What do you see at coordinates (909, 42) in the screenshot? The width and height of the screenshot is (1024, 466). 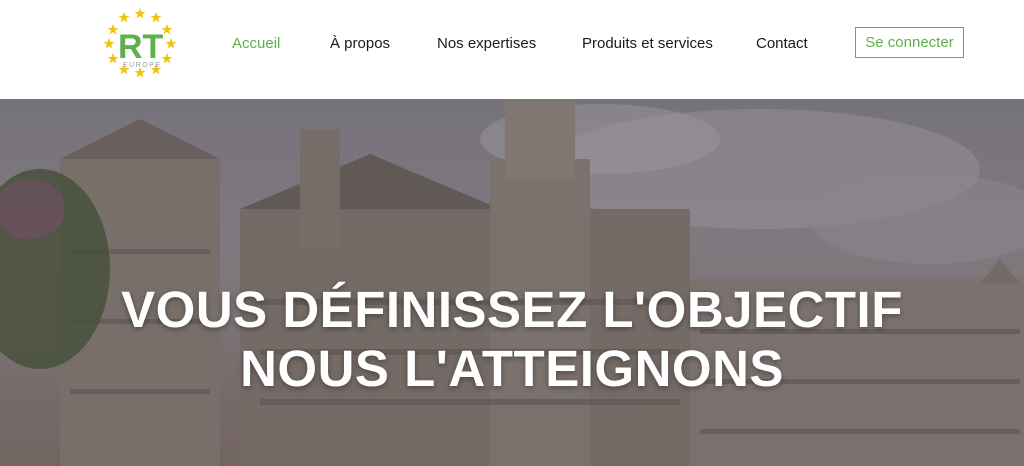 I see `login-button: Se connecter` at bounding box center [909, 42].